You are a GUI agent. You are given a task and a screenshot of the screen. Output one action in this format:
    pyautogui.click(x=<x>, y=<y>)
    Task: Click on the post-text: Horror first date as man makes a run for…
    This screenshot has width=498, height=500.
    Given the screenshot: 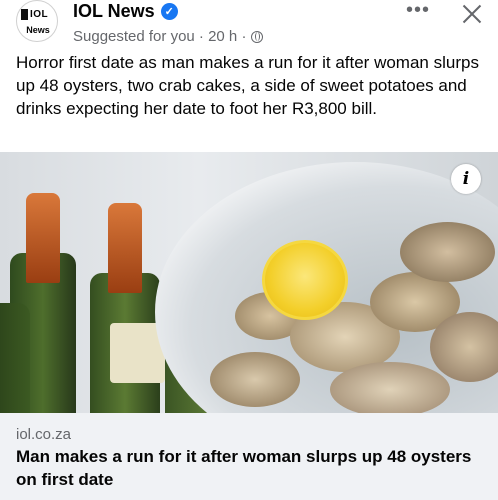 What is the action you would take?
    pyautogui.click(x=247, y=85)
    